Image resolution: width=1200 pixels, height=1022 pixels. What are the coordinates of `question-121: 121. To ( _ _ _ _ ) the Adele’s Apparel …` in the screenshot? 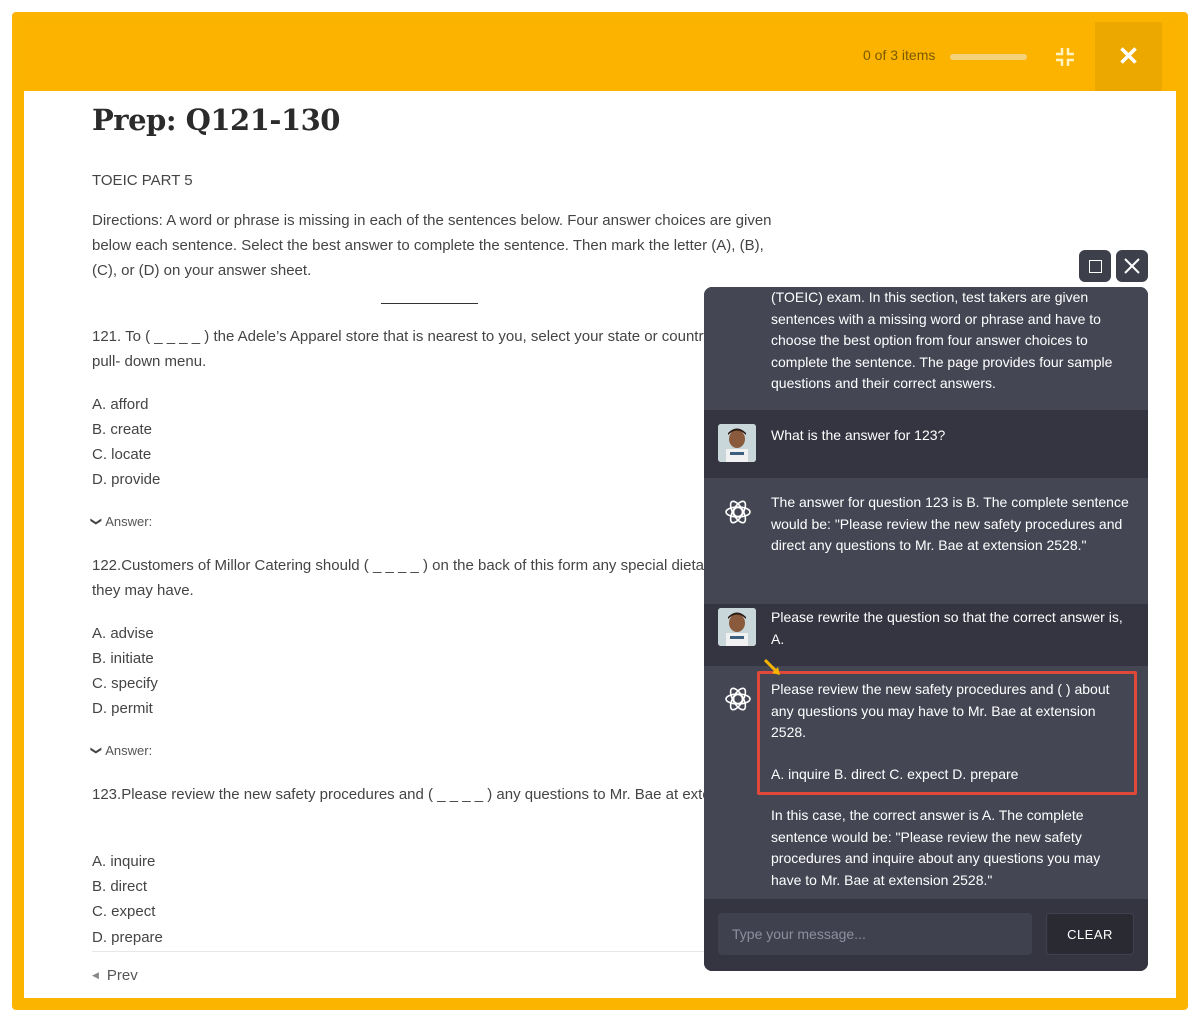 It's located at (431, 349).